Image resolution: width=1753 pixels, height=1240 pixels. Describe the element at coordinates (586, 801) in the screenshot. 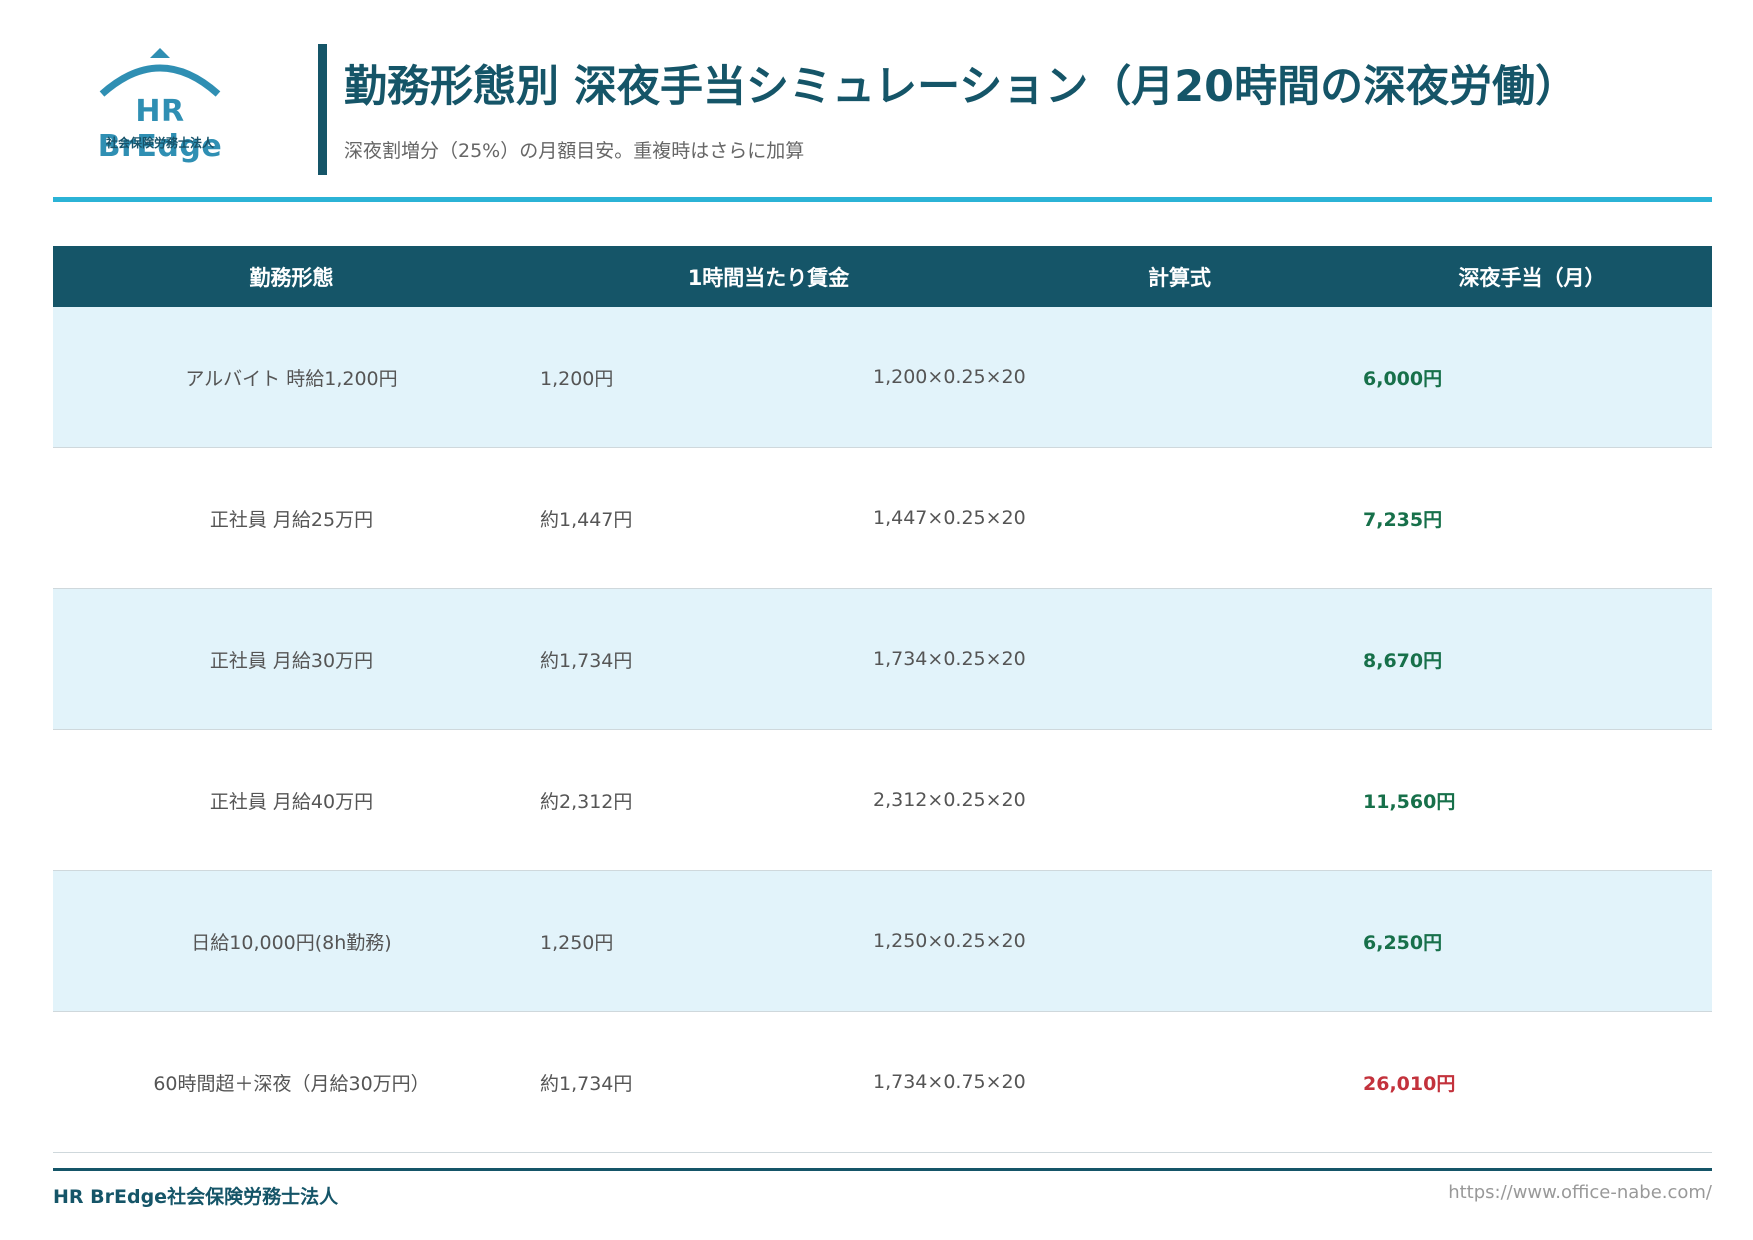

I see `cell-hourly-wage: 約2,312円` at that location.